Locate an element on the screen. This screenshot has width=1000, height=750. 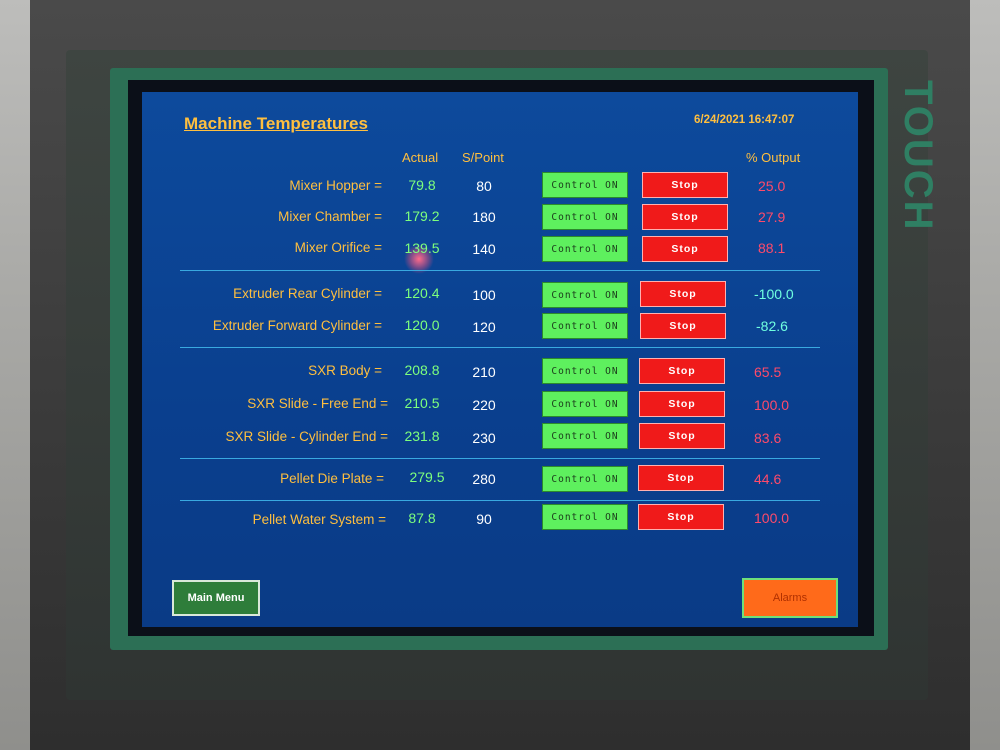
main-menu-button: Main Menu is located at coordinates (216, 598).